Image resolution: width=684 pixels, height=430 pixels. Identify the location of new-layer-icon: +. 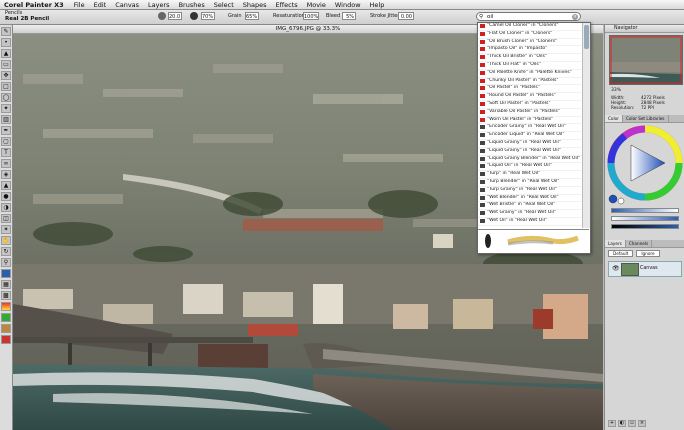
(612, 423).